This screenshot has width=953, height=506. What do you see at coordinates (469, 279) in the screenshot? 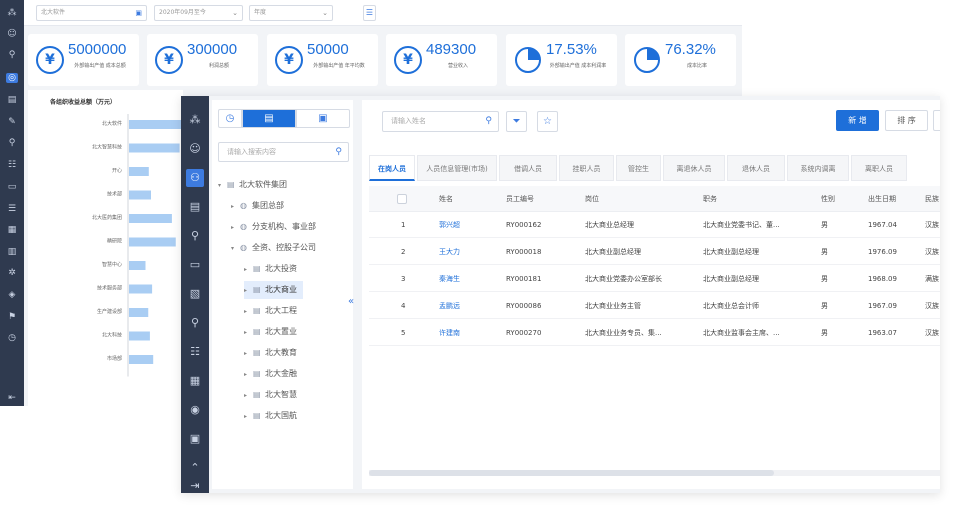
I see `person-name-link: 秦海生` at bounding box center [469, 279].